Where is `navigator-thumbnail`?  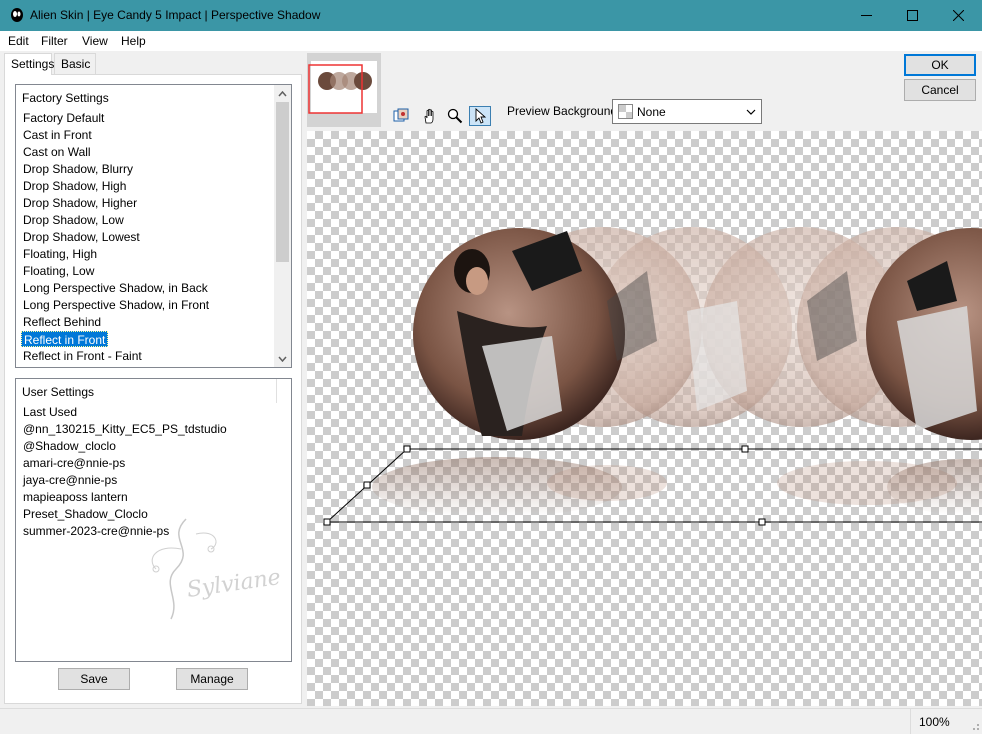
navigator-thumbnail is located at coordinates (344, 90).